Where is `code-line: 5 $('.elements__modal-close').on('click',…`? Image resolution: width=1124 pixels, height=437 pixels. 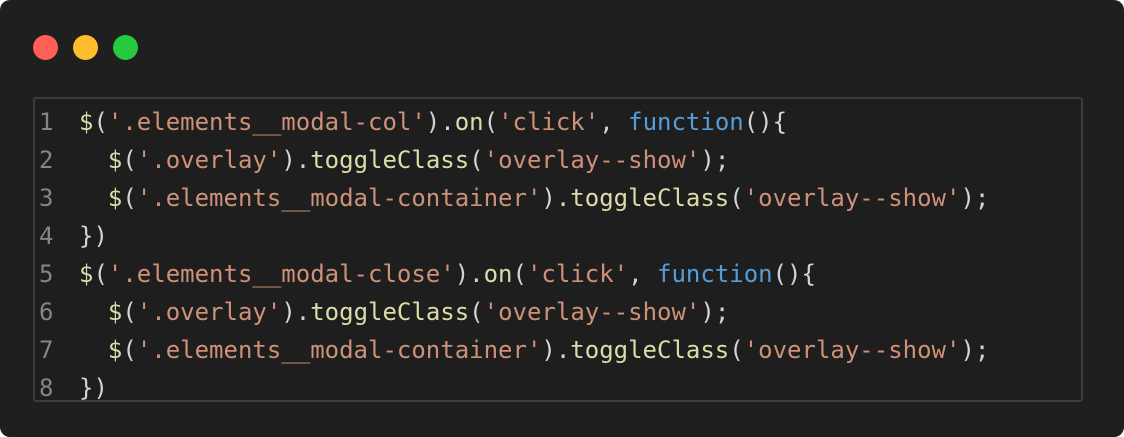
code-line: 5 $('.elements__modal-close').on('click',… is located at coordinates (558, 274).